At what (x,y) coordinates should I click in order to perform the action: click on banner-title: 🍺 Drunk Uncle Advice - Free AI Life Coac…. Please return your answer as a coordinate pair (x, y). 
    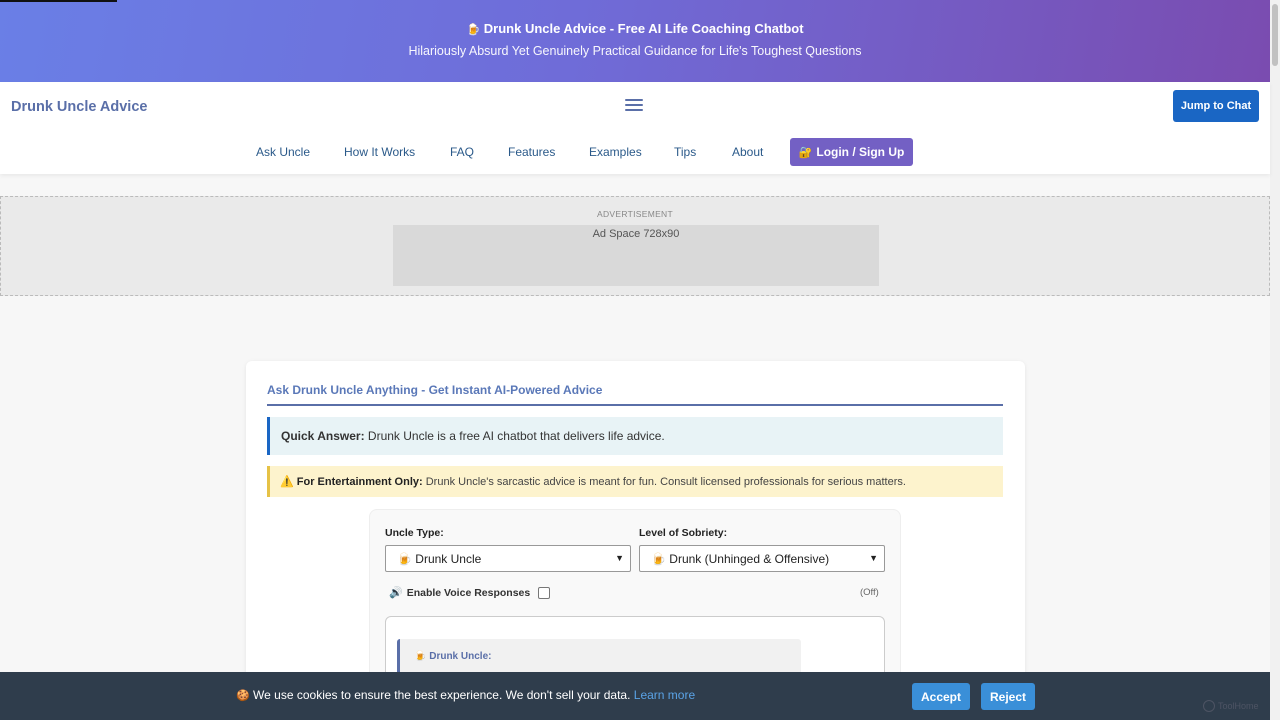
    Looking at the image, I should click on (635, 28).